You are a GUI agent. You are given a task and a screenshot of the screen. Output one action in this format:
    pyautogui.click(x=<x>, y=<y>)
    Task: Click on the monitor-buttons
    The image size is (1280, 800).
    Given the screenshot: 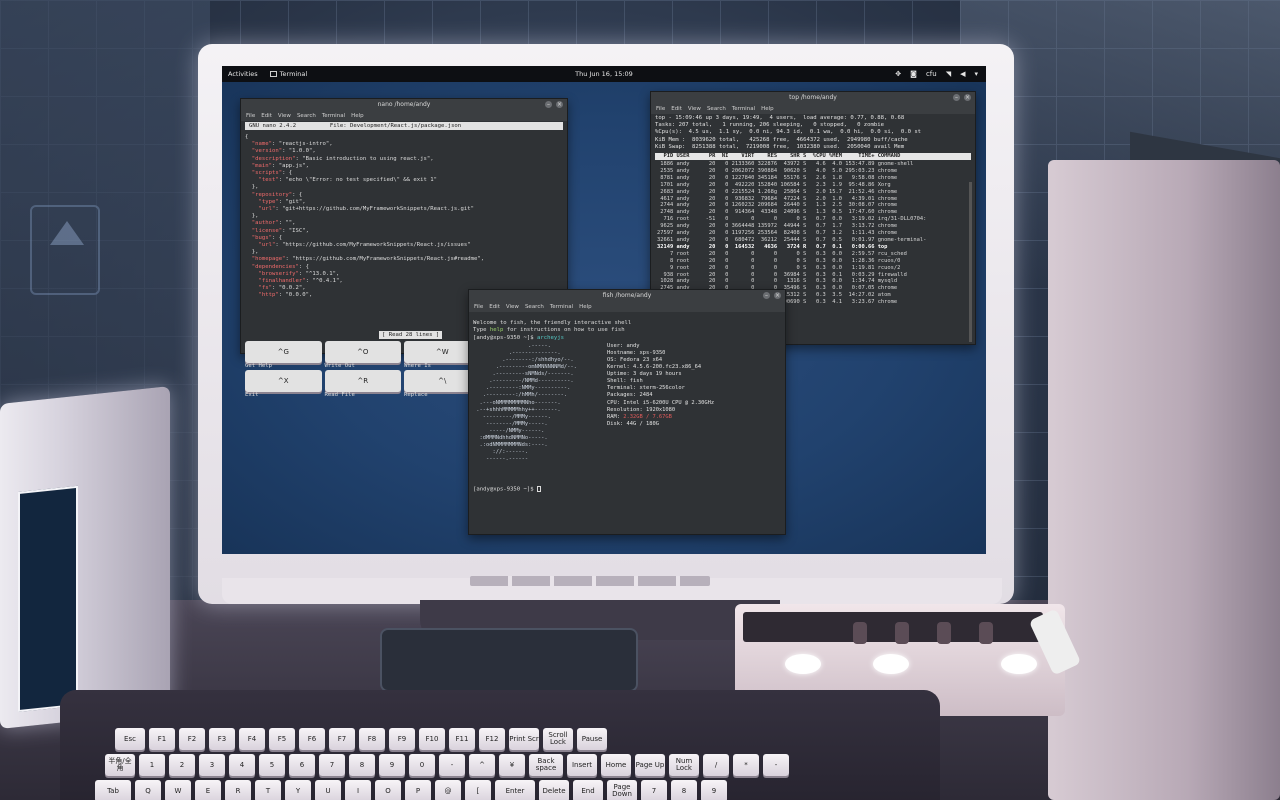 What is the action you would take?
    pyautogui.click(x=590, y=581)
    